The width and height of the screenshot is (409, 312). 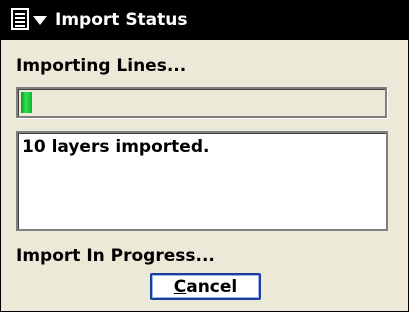 I want to click on import-log-text: 10 layers imported., so click(x=116, y=147).